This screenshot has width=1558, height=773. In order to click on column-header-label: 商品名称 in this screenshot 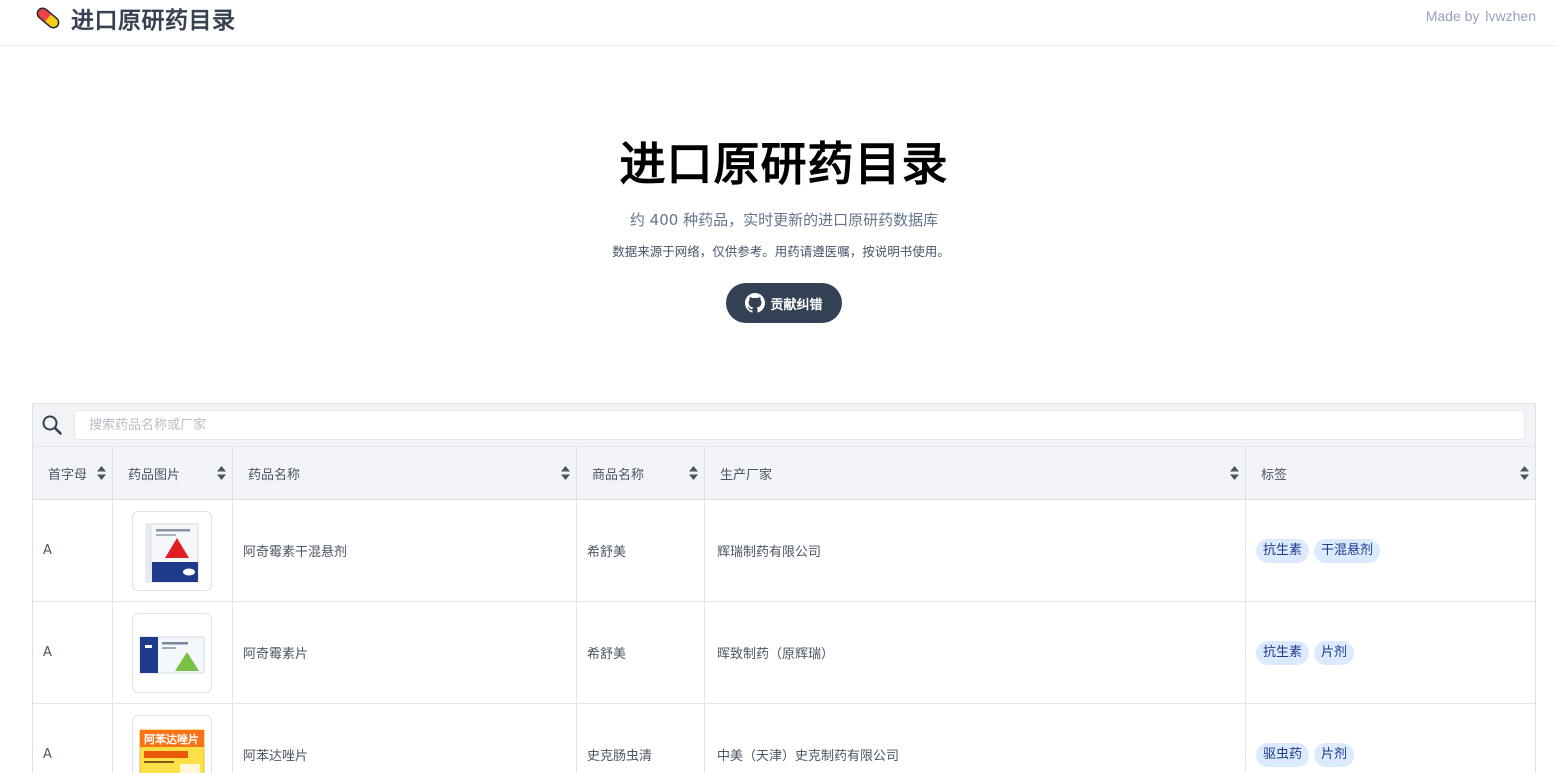, I will do `click(618, 475)`.